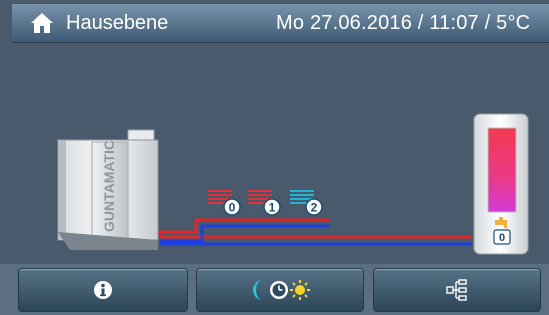 The width and height of the screenshot is (549, 315). I want to click on datetime-temperature: Mo 27.06.2016 / 11:07 / 5°C, so click(403, 23).